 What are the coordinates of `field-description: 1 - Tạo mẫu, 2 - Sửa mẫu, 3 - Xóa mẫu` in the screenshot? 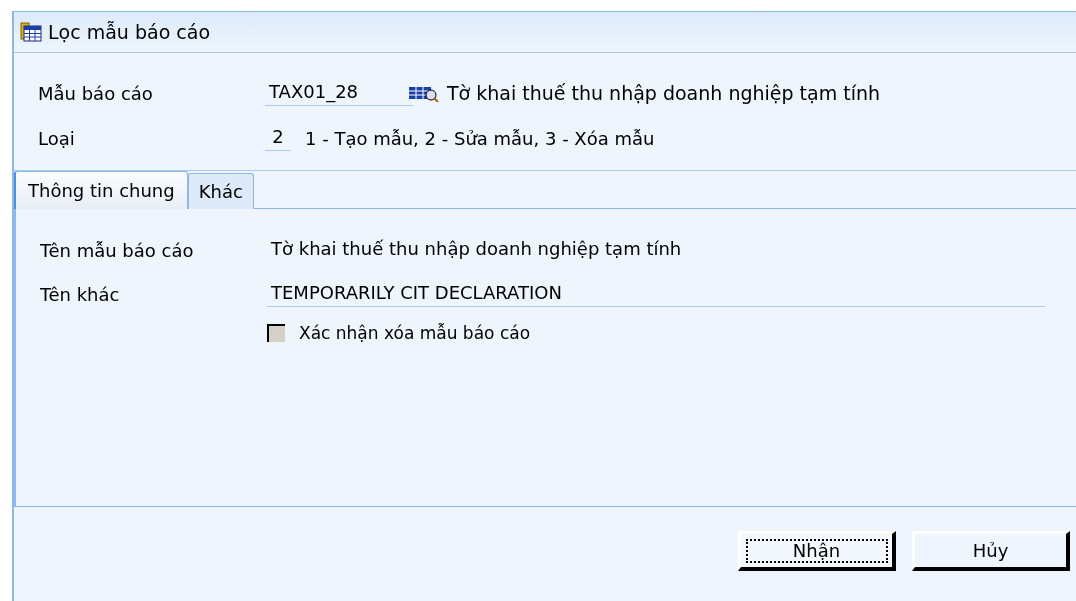 It's located at (480, 138).